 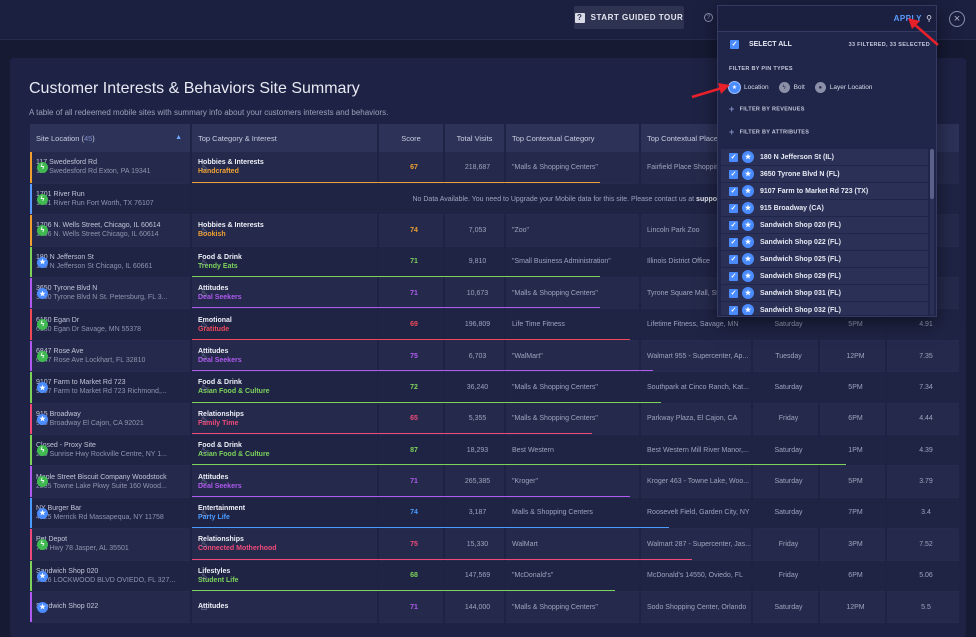 I want to click on location-list-item: ✓ ★ 915 Broadway (CA), so click(x=824, y=208).